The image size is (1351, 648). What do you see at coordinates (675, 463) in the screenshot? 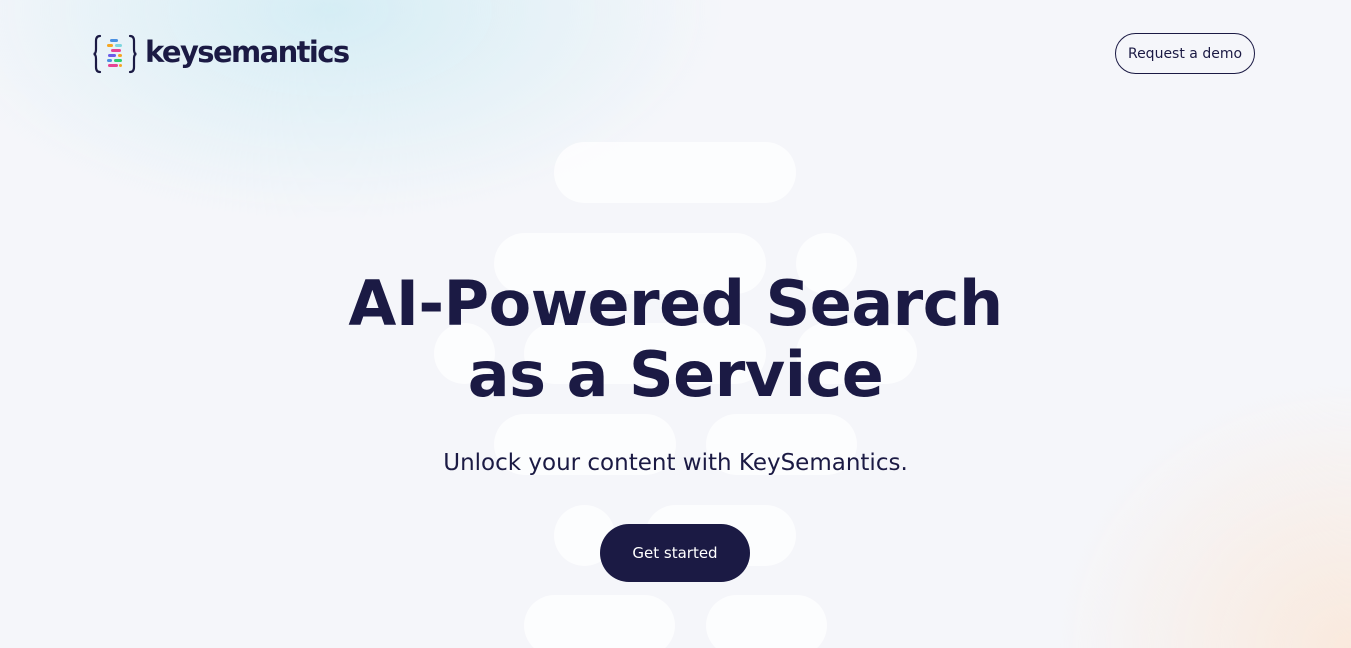
I see `hero-subtitle: Unlock your content with KeySemantics.` at bounding box center [675, 463].